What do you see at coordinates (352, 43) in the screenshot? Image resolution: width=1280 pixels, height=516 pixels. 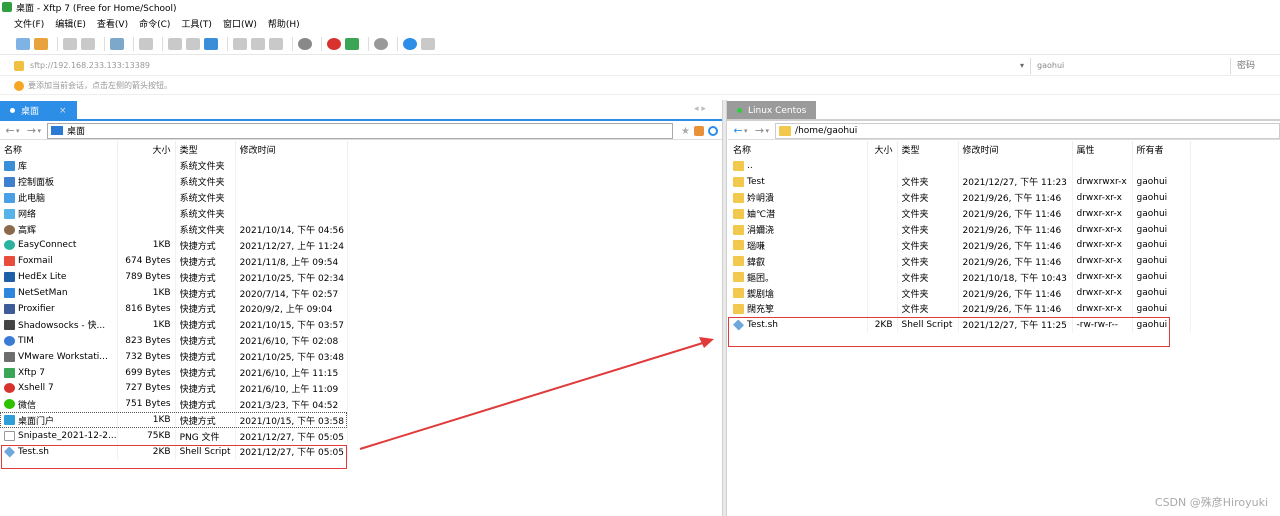 I see `xftp-icon` at bounding box center [352, 43].